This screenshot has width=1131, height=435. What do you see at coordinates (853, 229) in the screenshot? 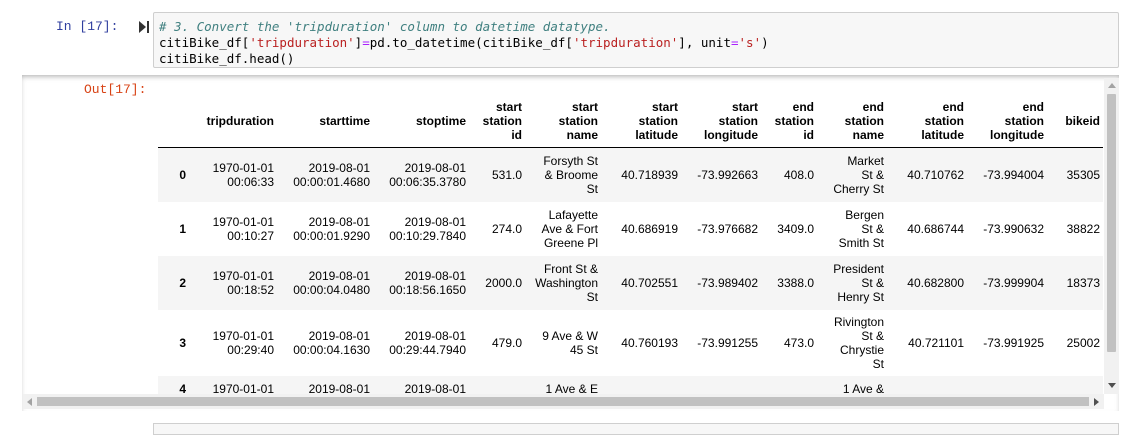
I see `cell-end-station-name: Bergen St & Smith St` at bounding box center [853, 229].